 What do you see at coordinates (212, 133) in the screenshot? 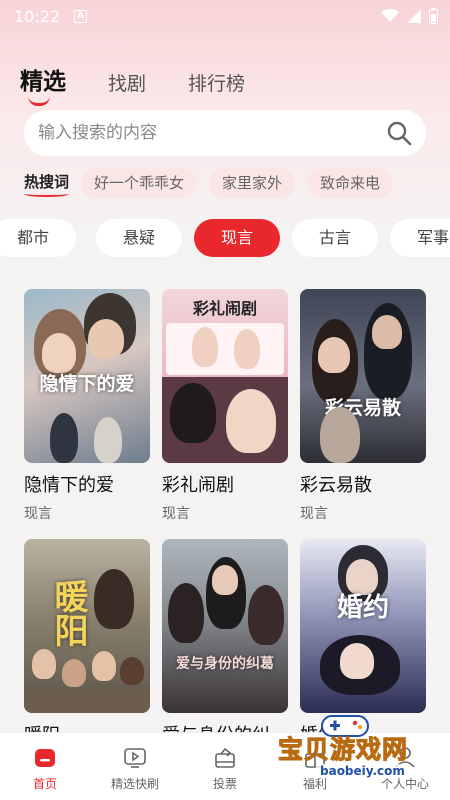
I see `search-input` at bounding box center [212, 133].